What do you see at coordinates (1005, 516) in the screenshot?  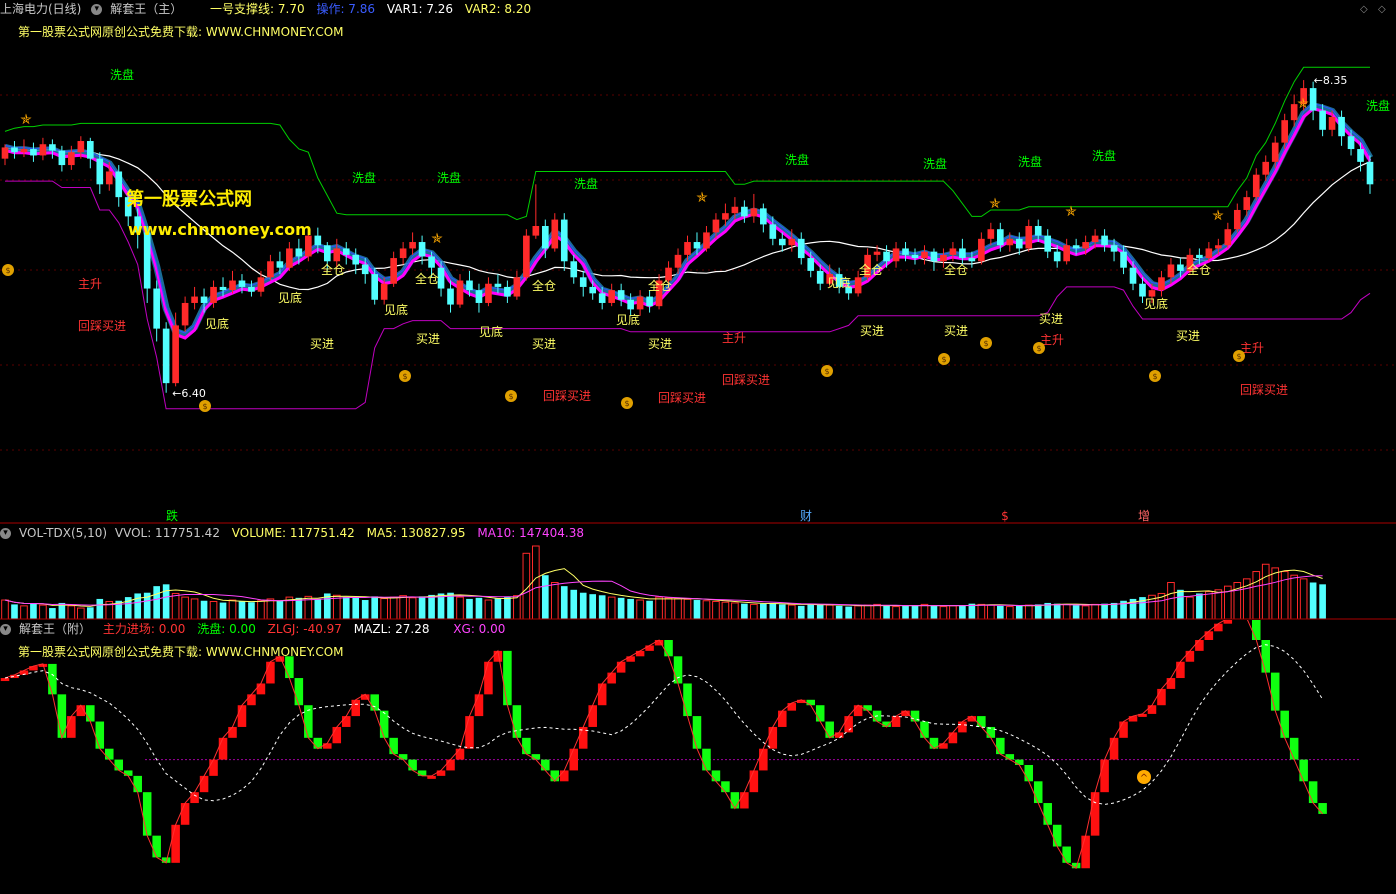 I see `bottom-mark: $` at bounding box center [1005, 516].